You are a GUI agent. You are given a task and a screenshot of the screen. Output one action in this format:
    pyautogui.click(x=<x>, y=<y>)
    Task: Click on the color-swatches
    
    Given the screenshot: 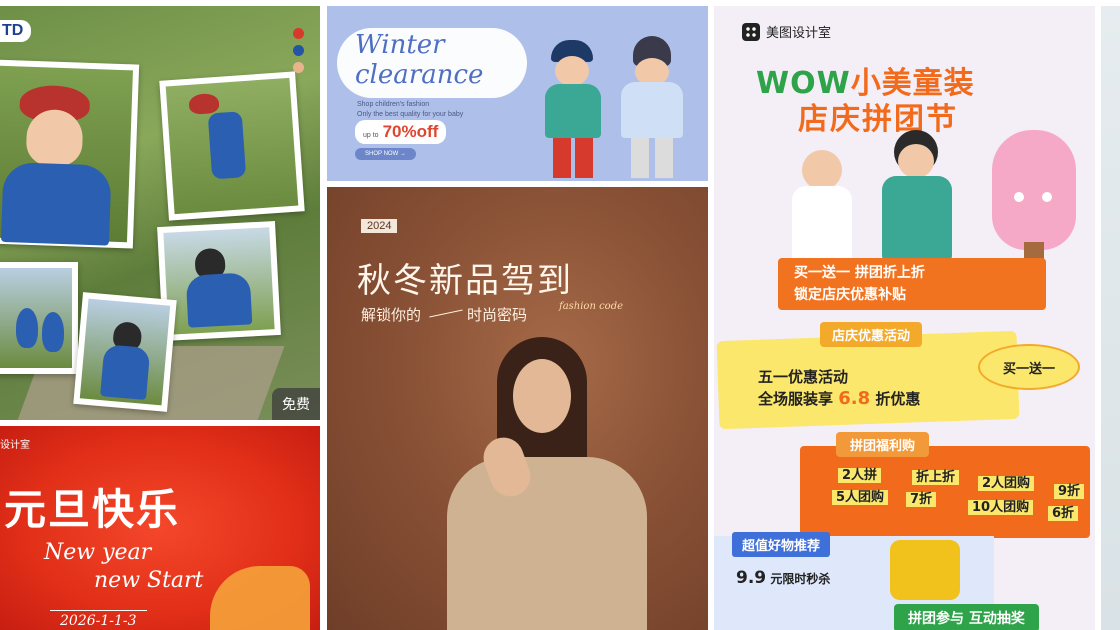 What is the action you would take?
    pyautogui.click(x=298, y=50)
    